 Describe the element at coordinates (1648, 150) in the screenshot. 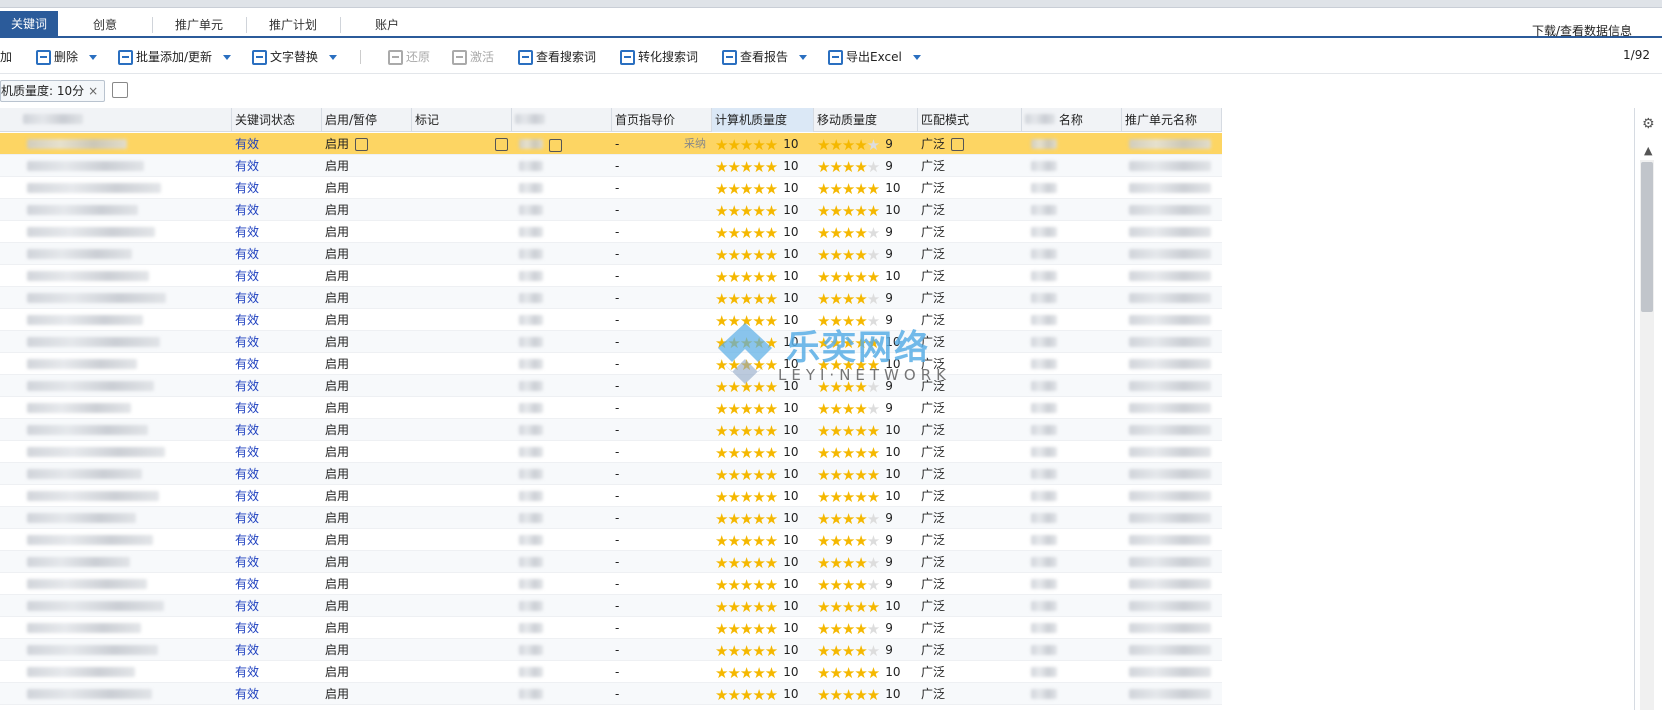

I see `chevron-up-icon: ▲` at that location.